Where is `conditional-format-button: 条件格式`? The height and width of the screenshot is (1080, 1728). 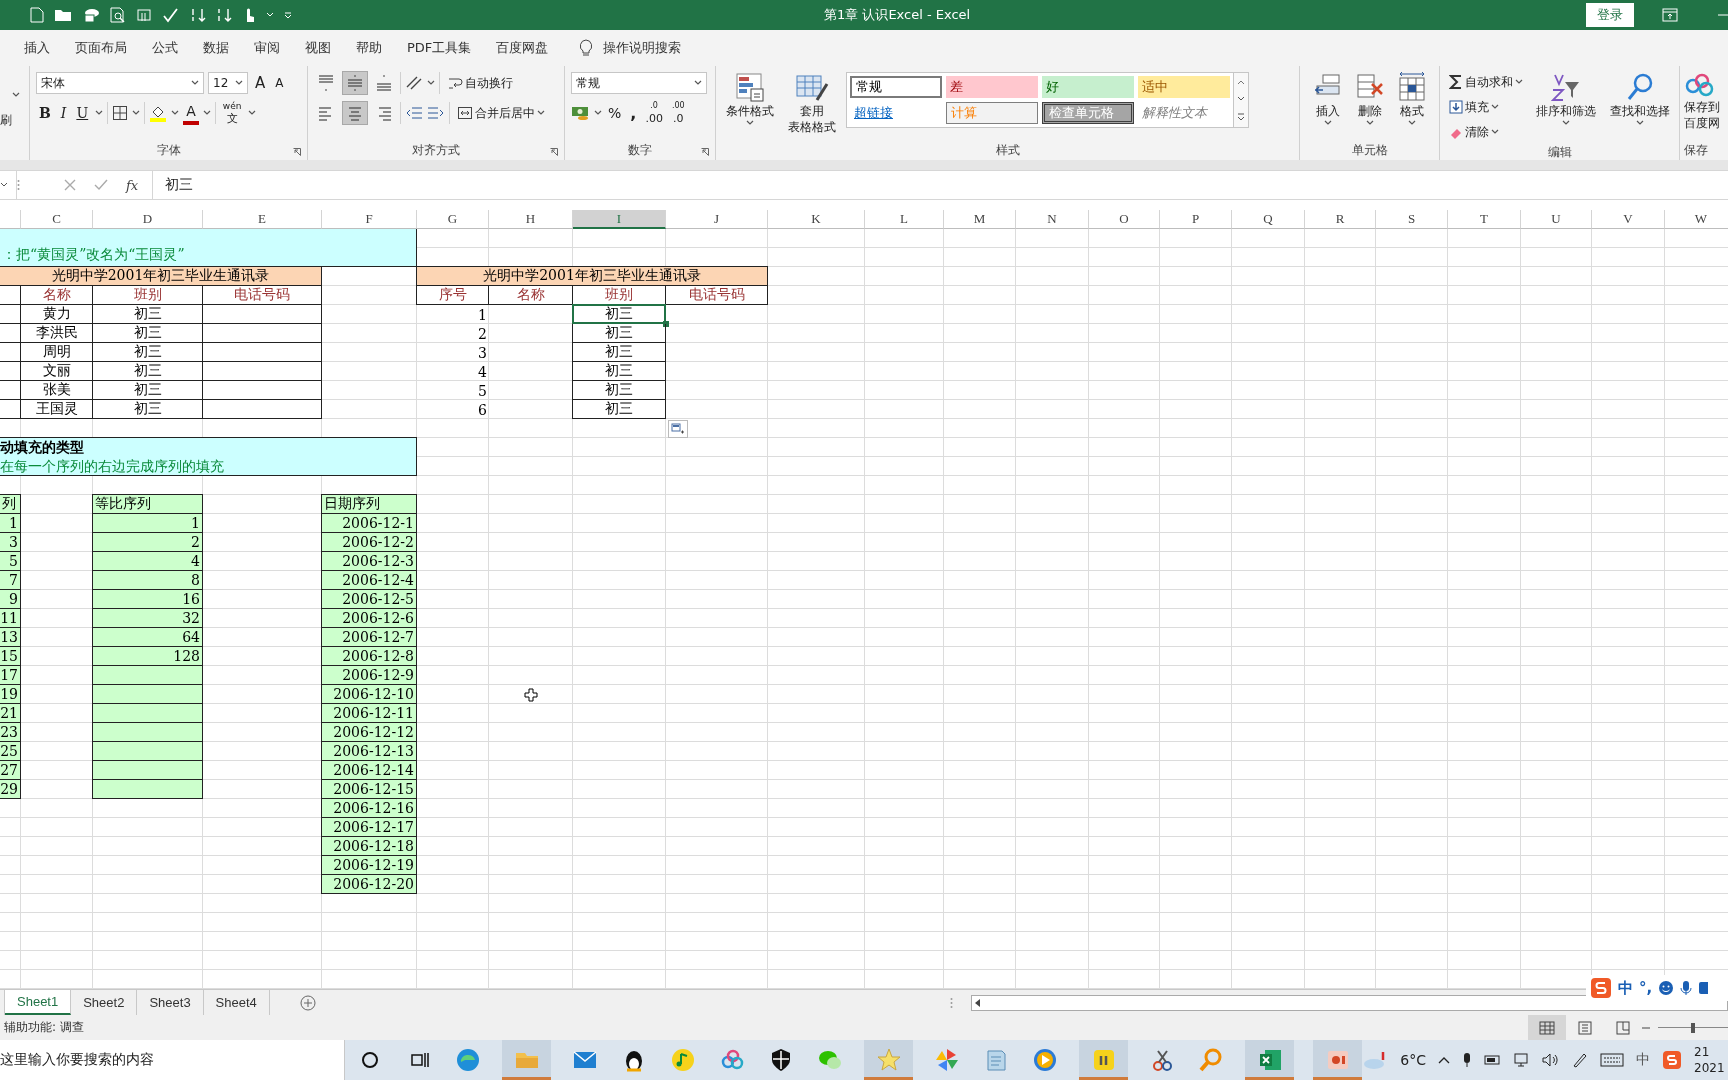 conditional-format-button: 条件格式 is located at coordinates (750, 99).